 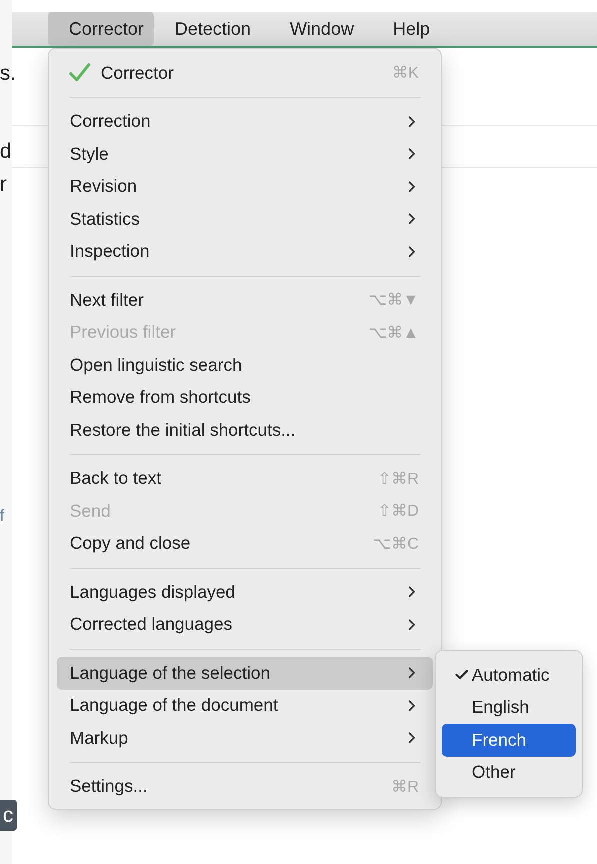 I want to click on menu-item: Inspection, so click(x=245, y=252).